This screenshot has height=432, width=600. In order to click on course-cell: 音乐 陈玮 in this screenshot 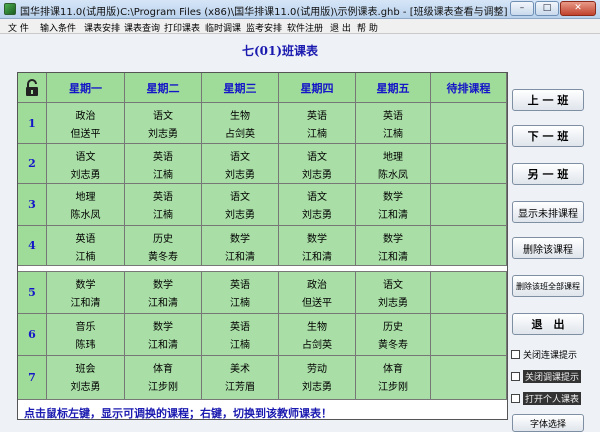, I will do `click(86, 335)`.